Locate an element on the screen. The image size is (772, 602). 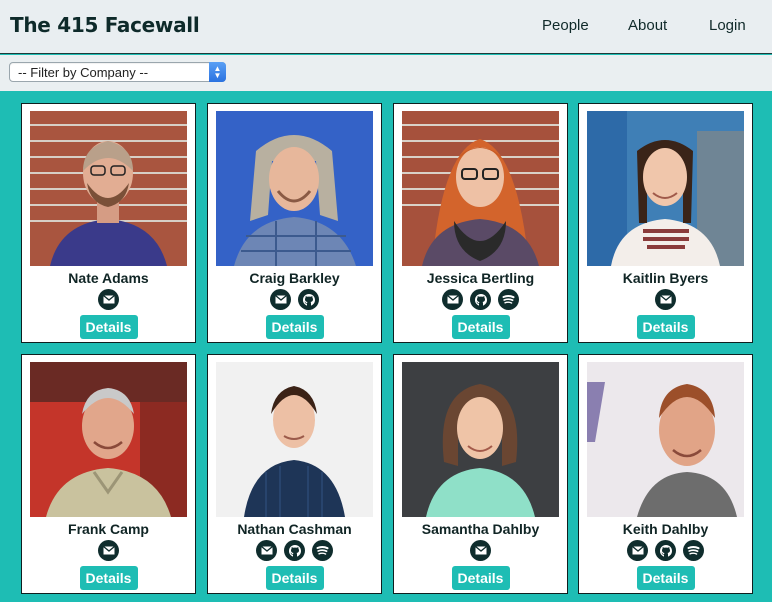
person-name: Craig Barkley is located at coordinates (294, 278).